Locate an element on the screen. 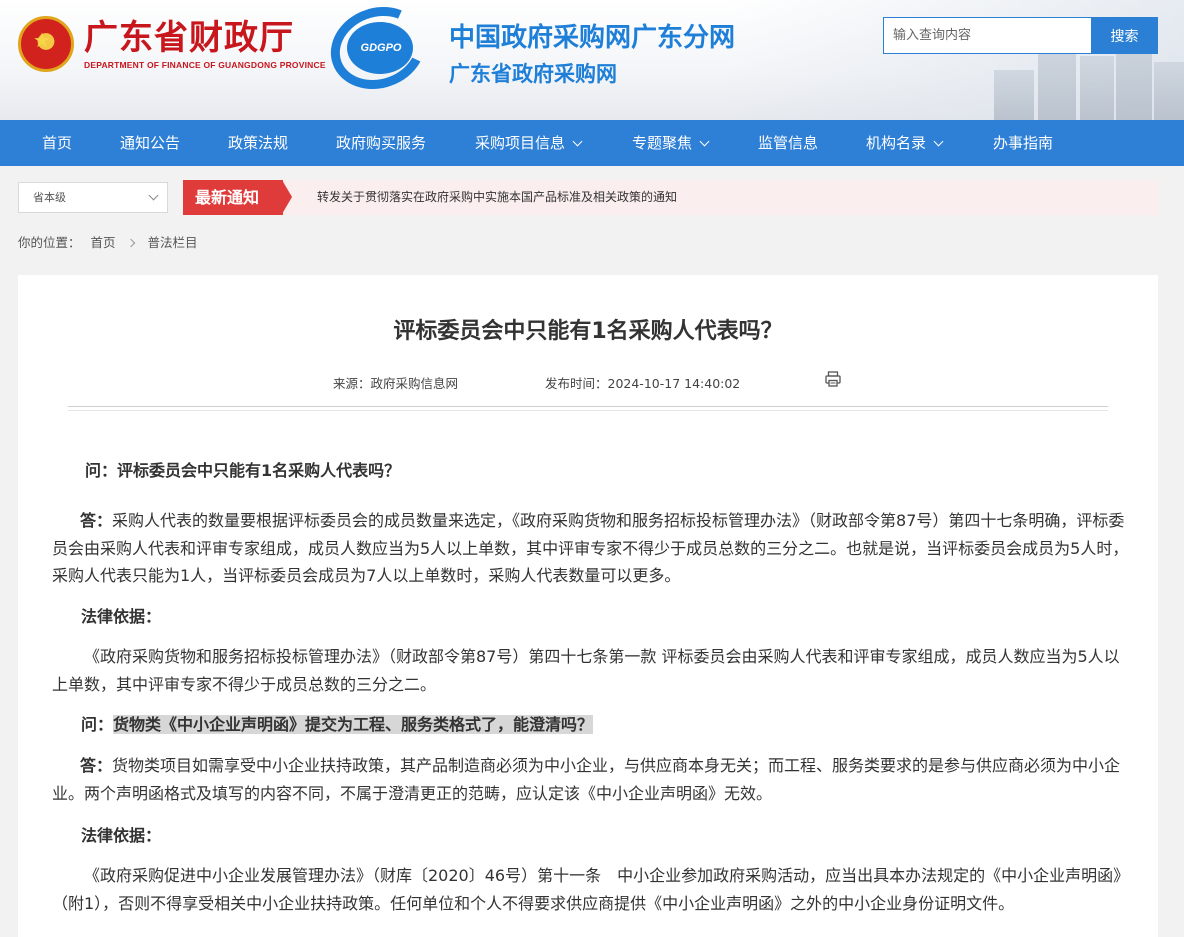  print-icon is located at coordinates (833, 379).